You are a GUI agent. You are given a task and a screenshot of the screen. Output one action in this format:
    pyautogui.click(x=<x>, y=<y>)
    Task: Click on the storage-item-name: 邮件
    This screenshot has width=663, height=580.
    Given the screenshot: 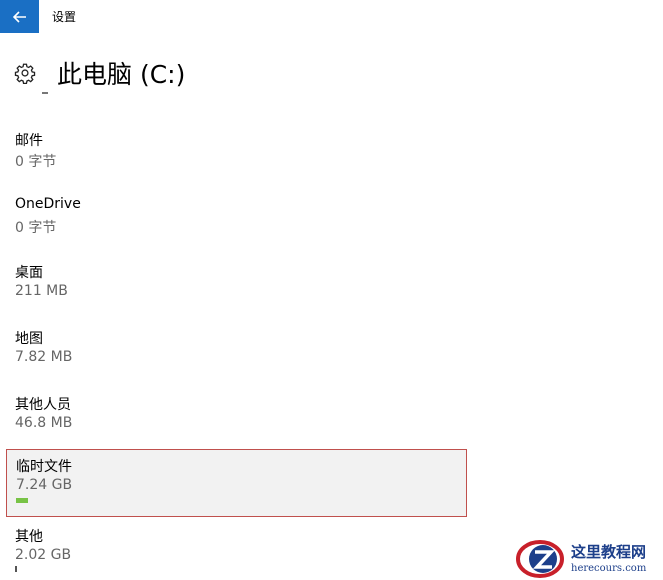 What is the action you would take?
    pyautogui.click(x=29, y=141)
    